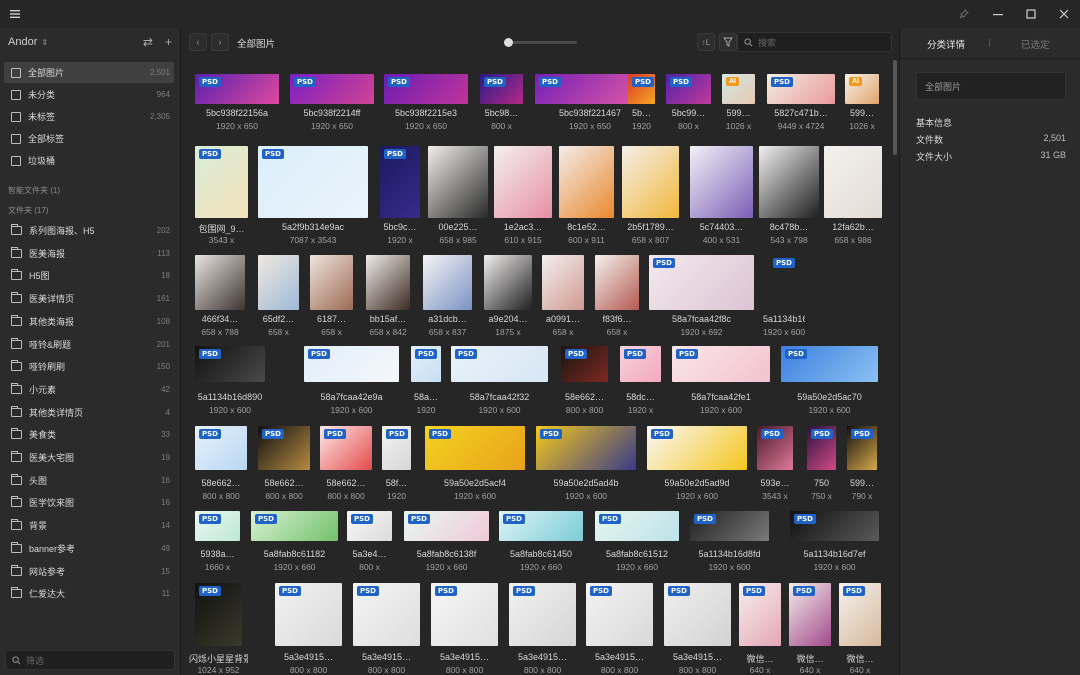 This screenshot has width=1080, height=675. I want to click on swap-icon: ⇄, so click(148, 42).